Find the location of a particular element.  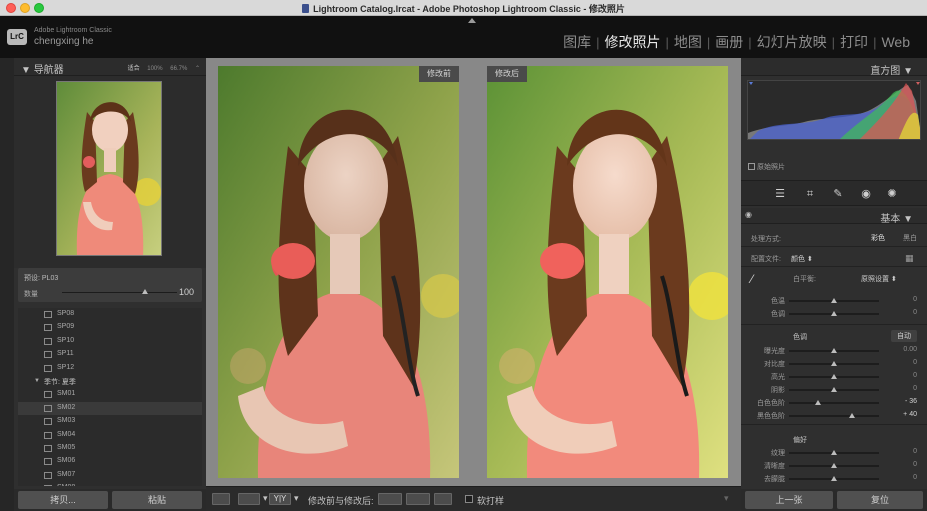

slider-value: + 40 is located at coordinates (904, 414).